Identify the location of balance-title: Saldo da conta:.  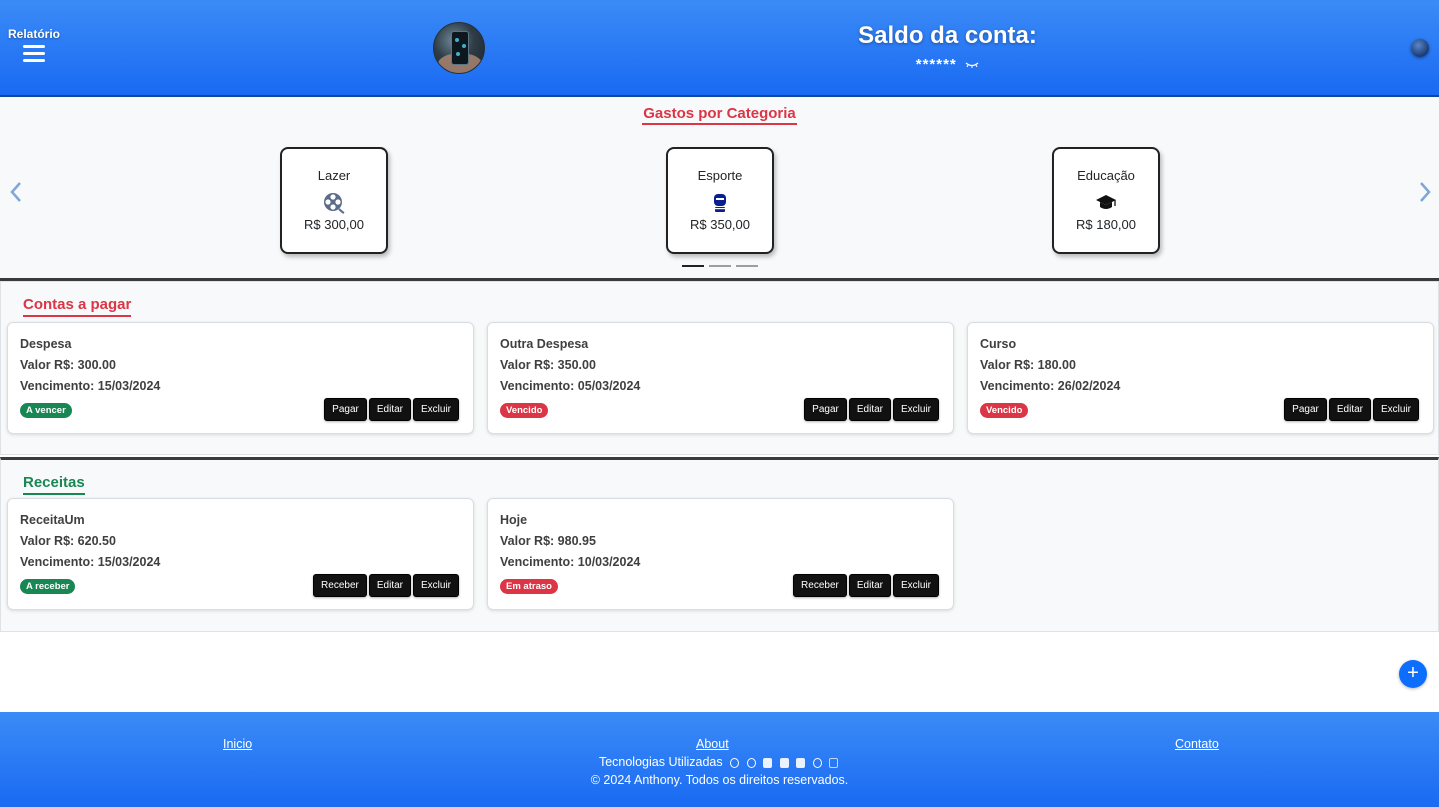
(947, 35).